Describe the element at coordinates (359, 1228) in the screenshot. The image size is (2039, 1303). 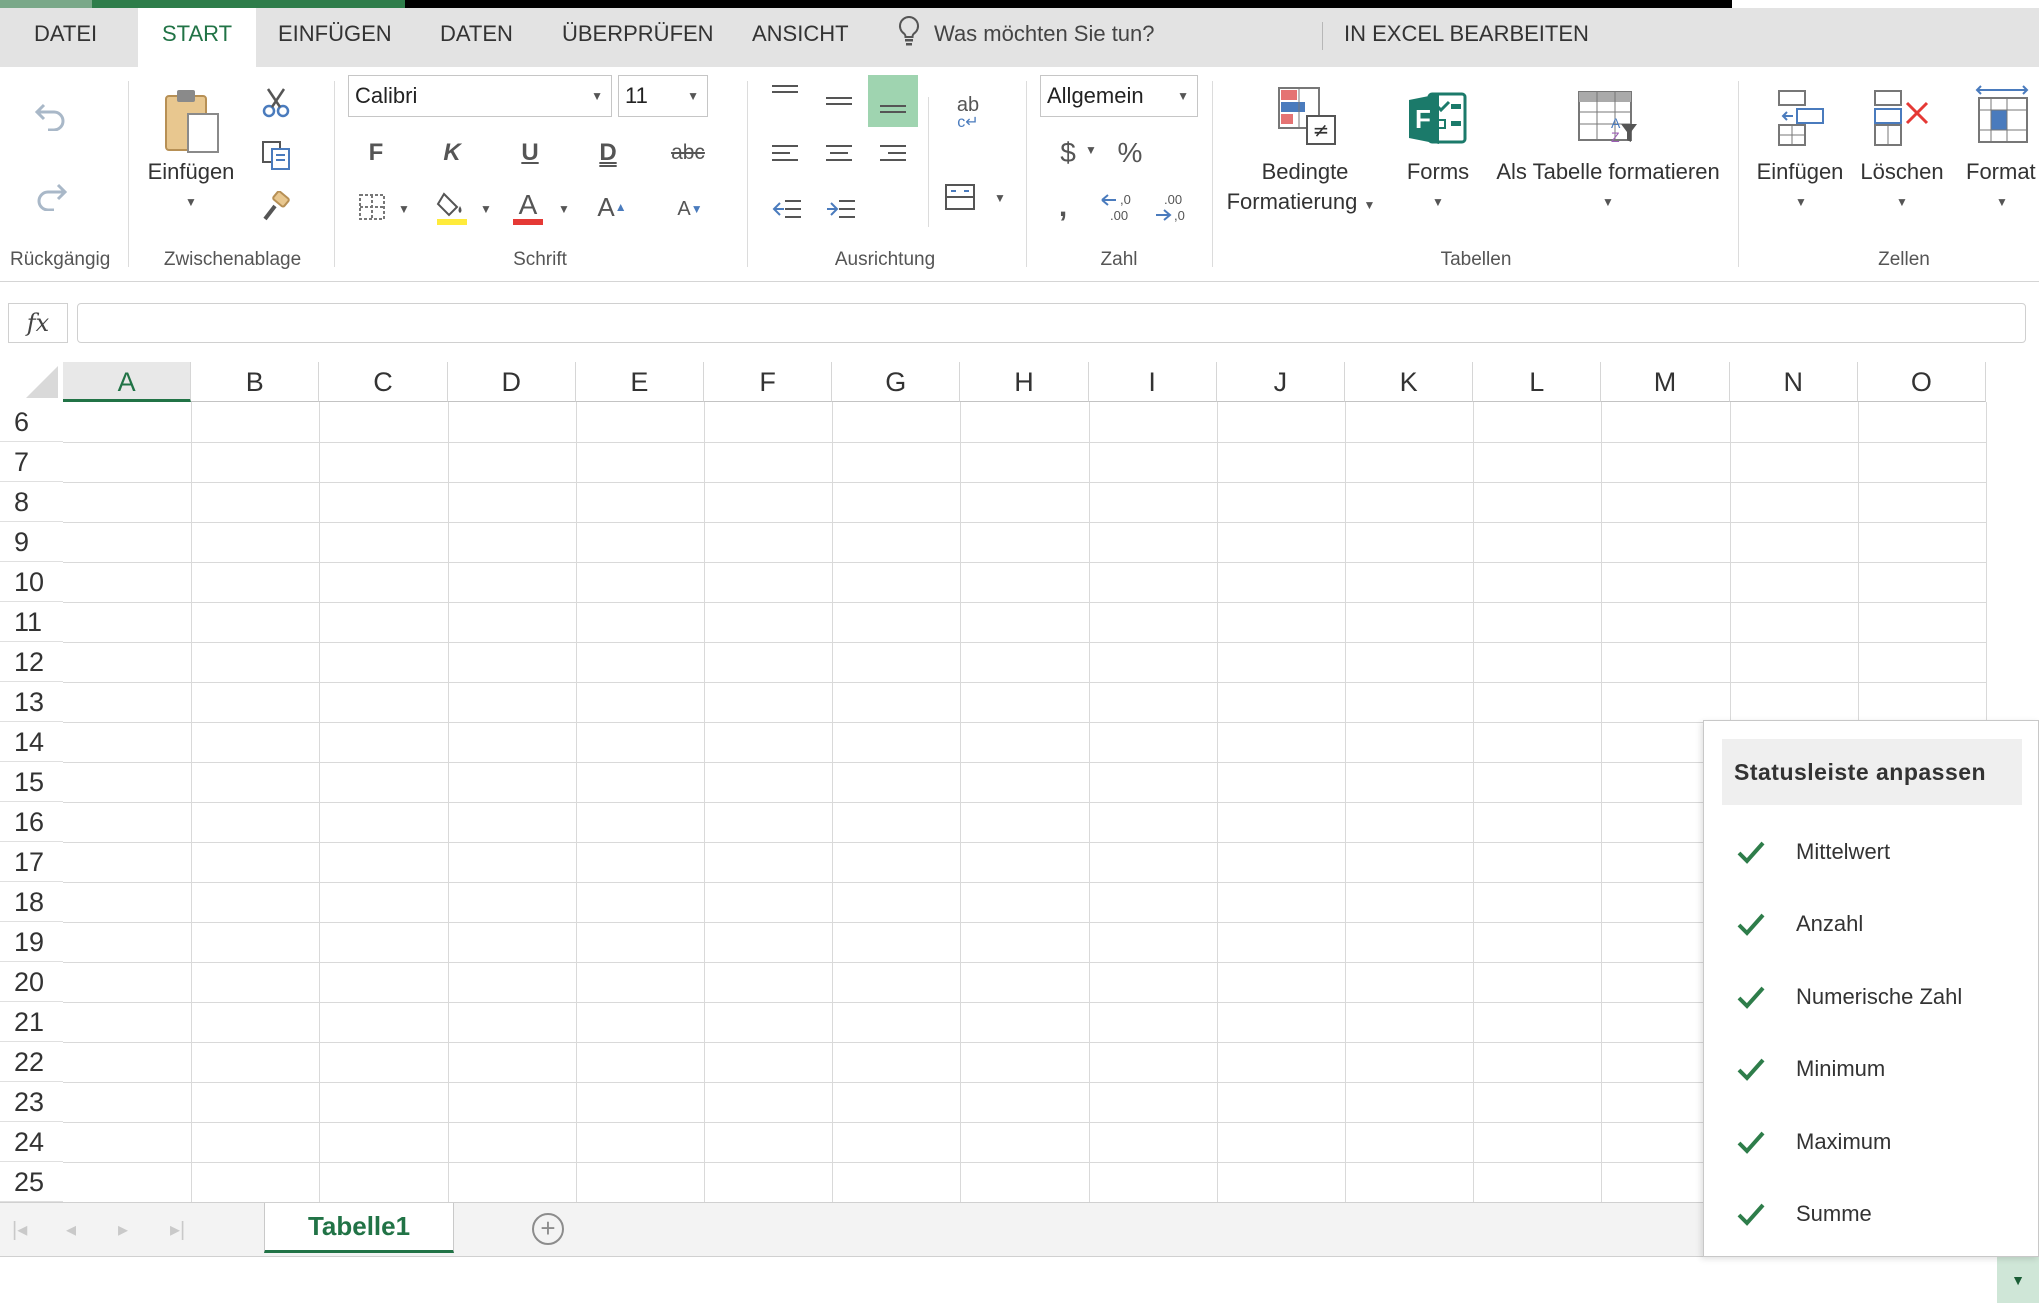
I see `sheet-tab-active: Tabelle1` at that location.